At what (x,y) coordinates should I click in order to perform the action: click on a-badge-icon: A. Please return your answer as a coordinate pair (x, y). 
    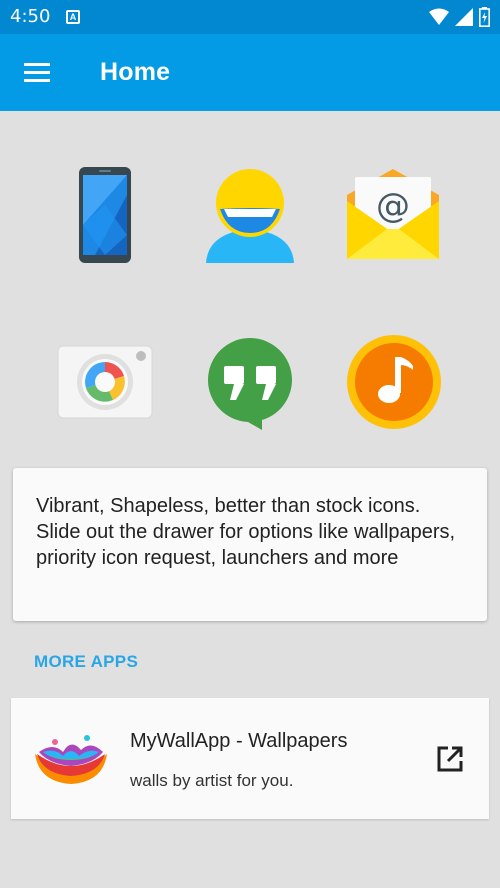
    Looking at the image, I should click on (73, 17).